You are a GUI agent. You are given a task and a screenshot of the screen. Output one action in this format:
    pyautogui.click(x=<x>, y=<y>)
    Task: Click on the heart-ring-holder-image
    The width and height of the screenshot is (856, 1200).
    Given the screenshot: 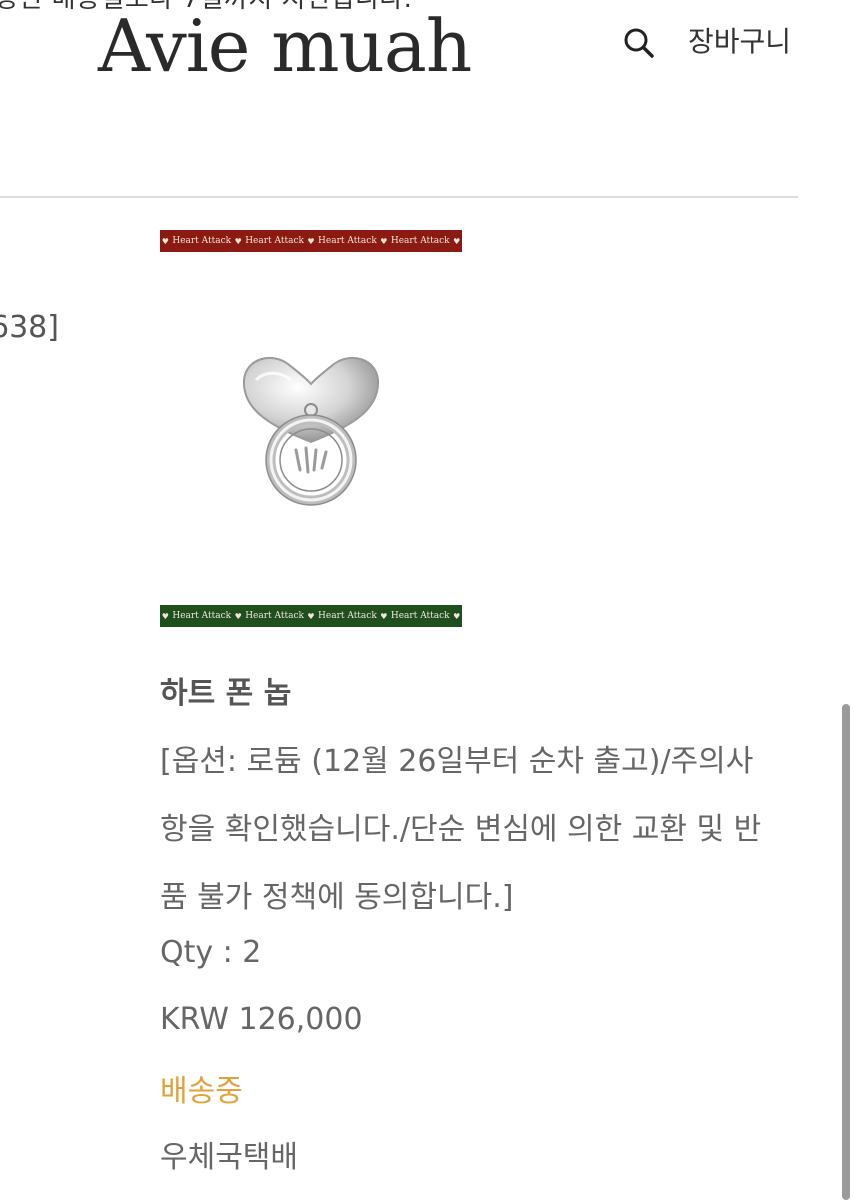 What is the action you would take?
    pyautogui.click(x=311, y=431)
    